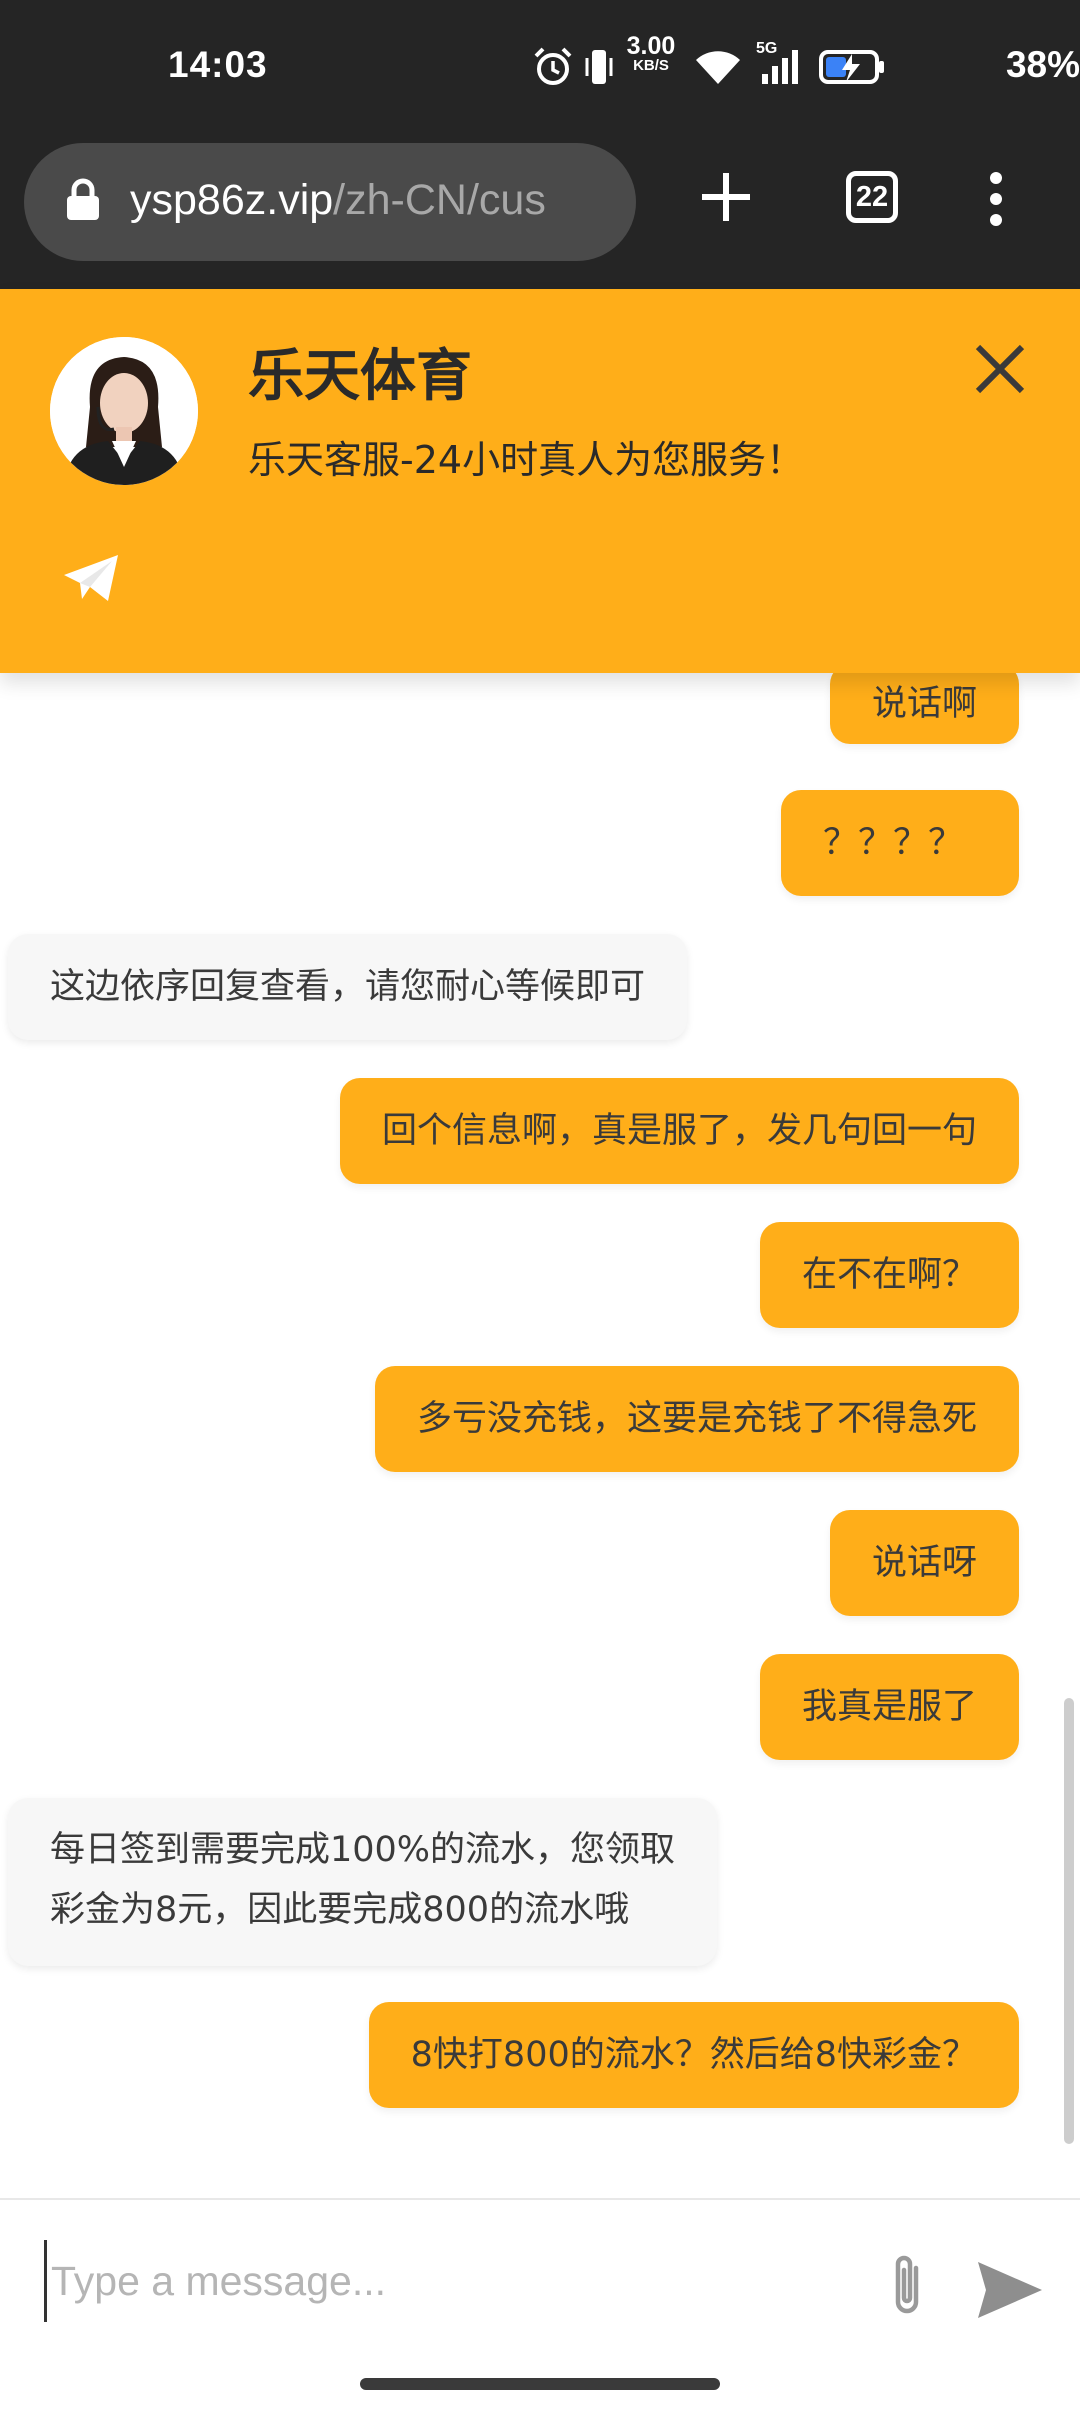 This screenshot has height=2412, width=1080. Describe the element at coordinates (851, 67) in the screenshot. I see `battery-charging-icon` at that location.